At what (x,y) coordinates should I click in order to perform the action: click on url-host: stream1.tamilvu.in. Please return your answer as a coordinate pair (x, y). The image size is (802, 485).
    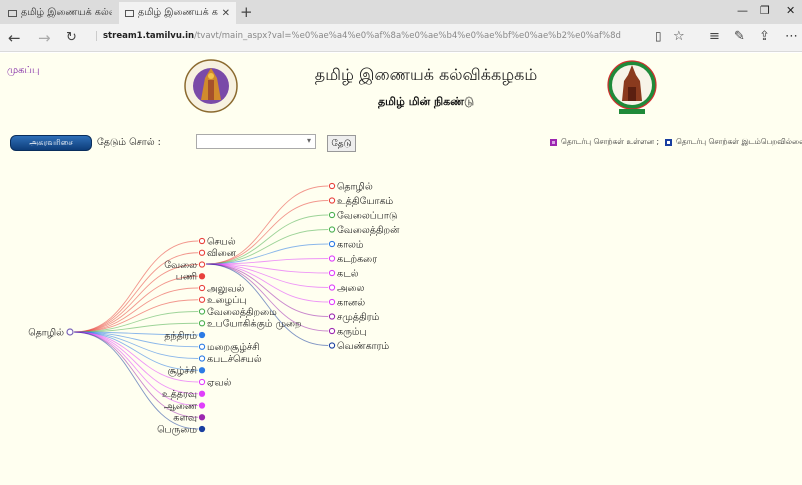
    Looking at the image, I should click on (149, 36).